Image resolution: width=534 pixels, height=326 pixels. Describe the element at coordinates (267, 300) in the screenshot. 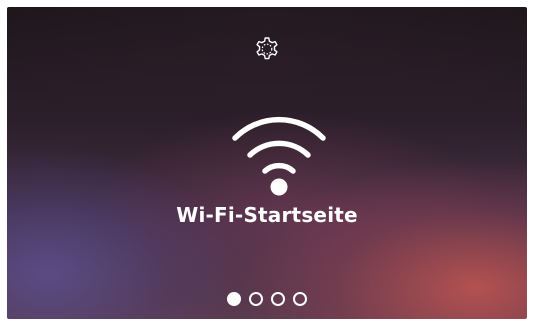

I see `page-indicator` at that location.